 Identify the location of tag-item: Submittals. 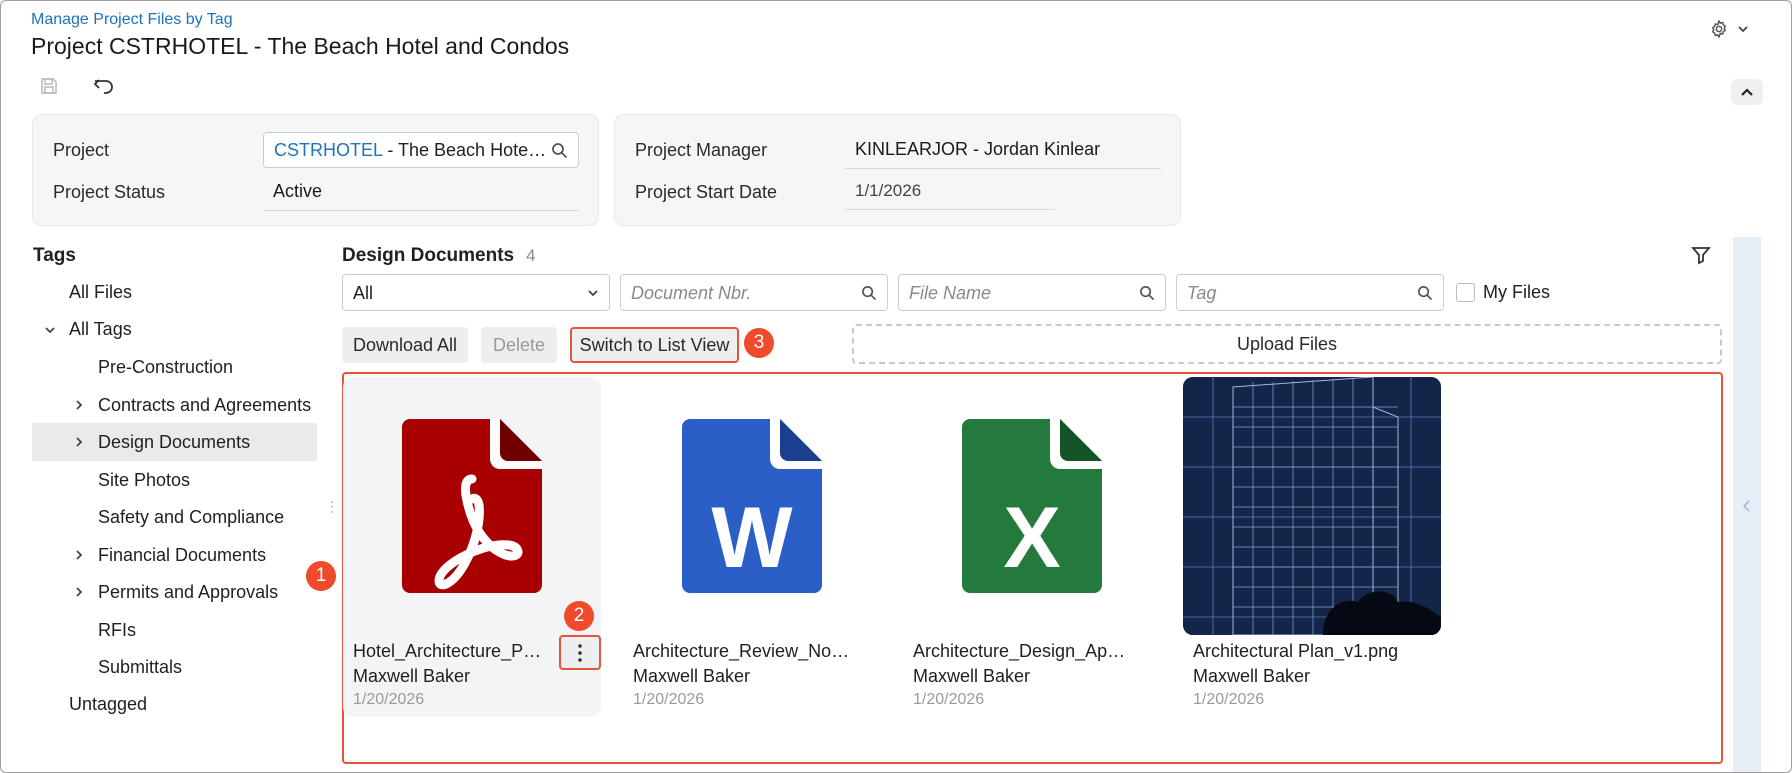
(174, 667).